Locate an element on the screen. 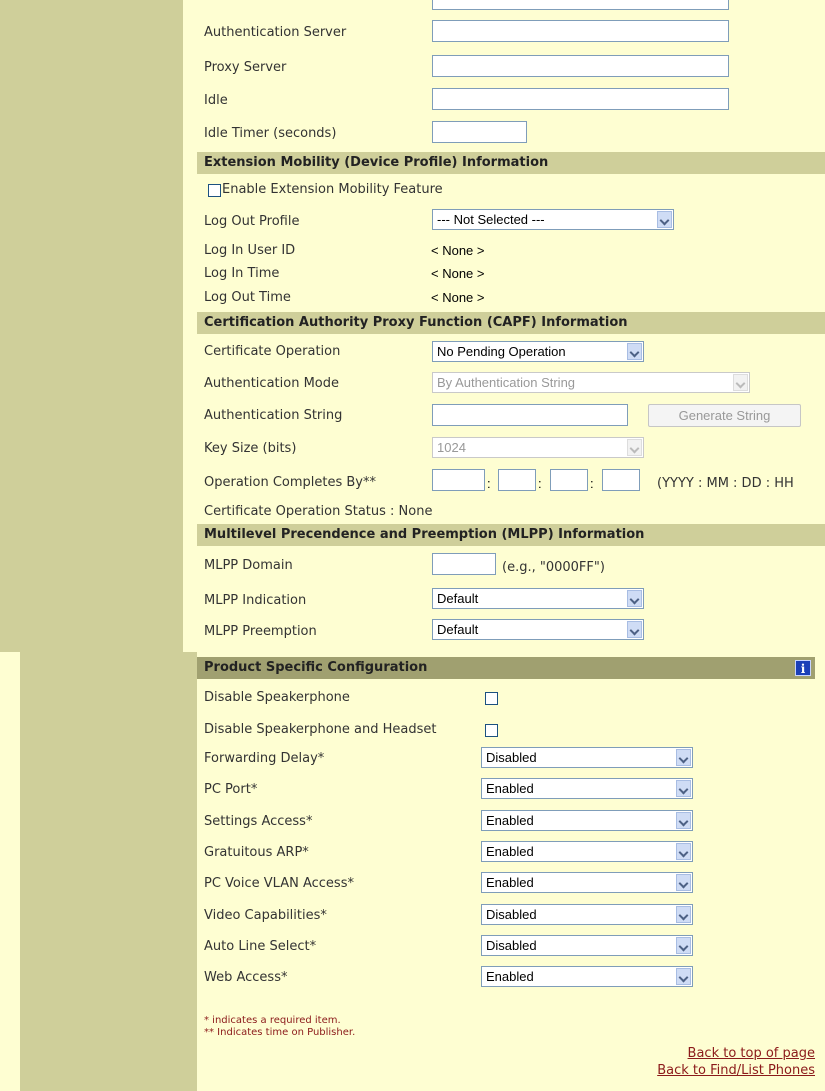  log-out-time-value: < None > is located at coordinates (458, 297).